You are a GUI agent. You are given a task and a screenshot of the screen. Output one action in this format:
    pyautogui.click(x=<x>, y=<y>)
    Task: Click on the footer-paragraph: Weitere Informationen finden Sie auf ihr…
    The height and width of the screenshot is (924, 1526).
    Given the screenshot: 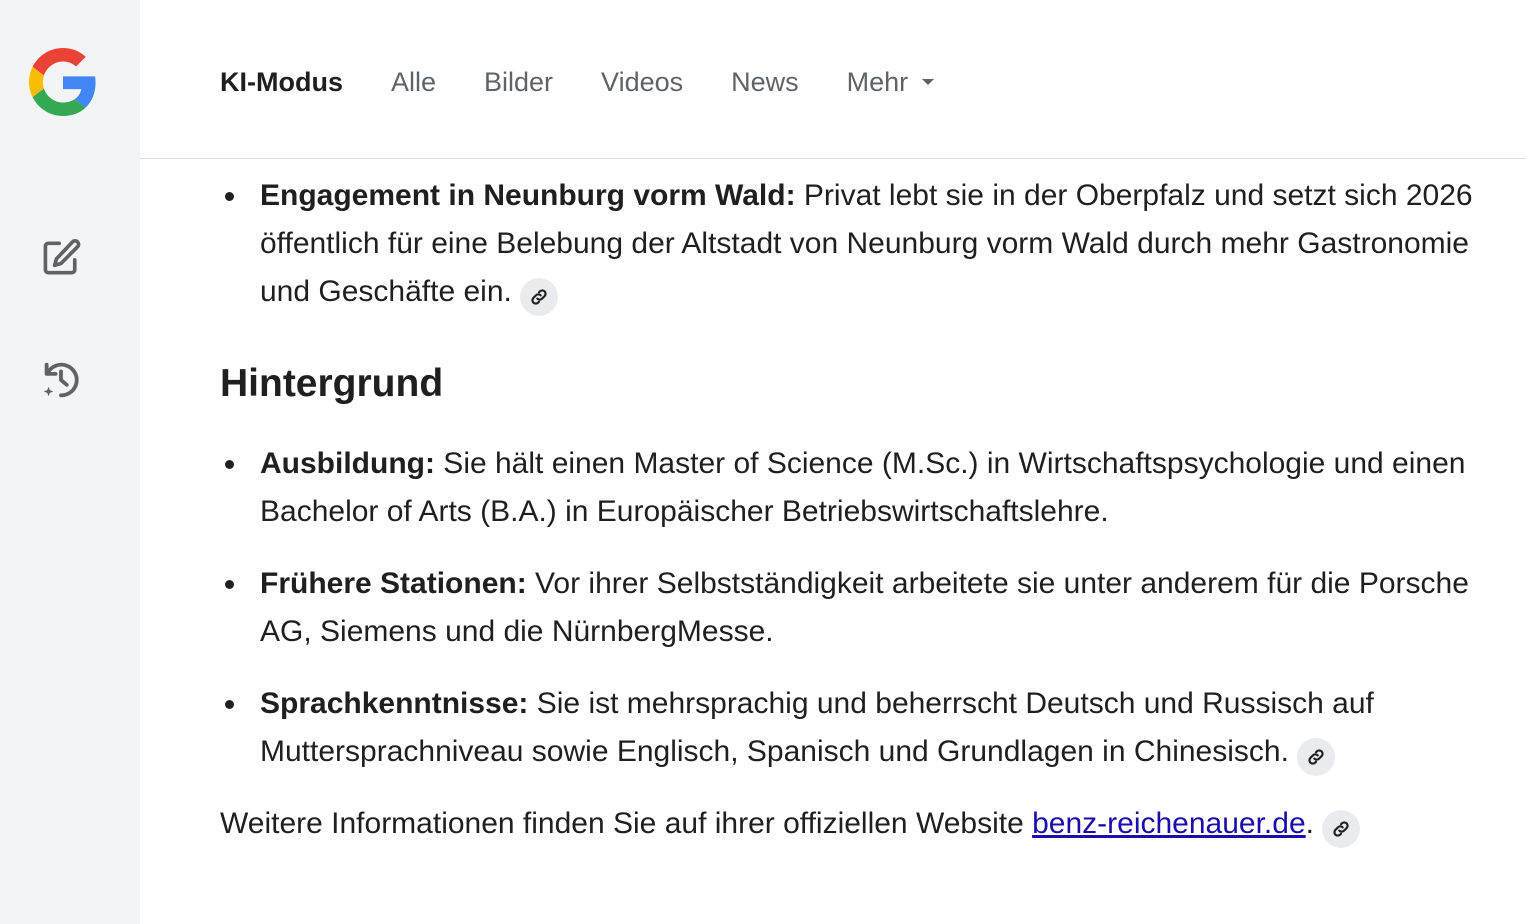 What is the action you would take?
    pyautogui.click(x=865, y=824)
    